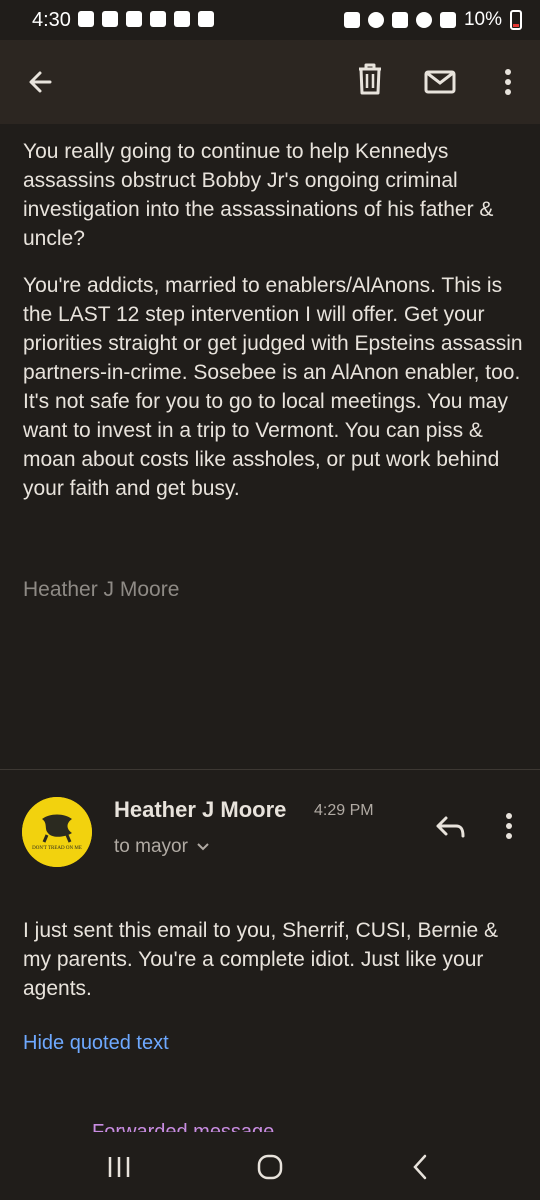 The width and height of the screenshot is (540, 1200). Describe the element at coordinates (270, 769) in the screenshot. I see `message-divider` at that location.